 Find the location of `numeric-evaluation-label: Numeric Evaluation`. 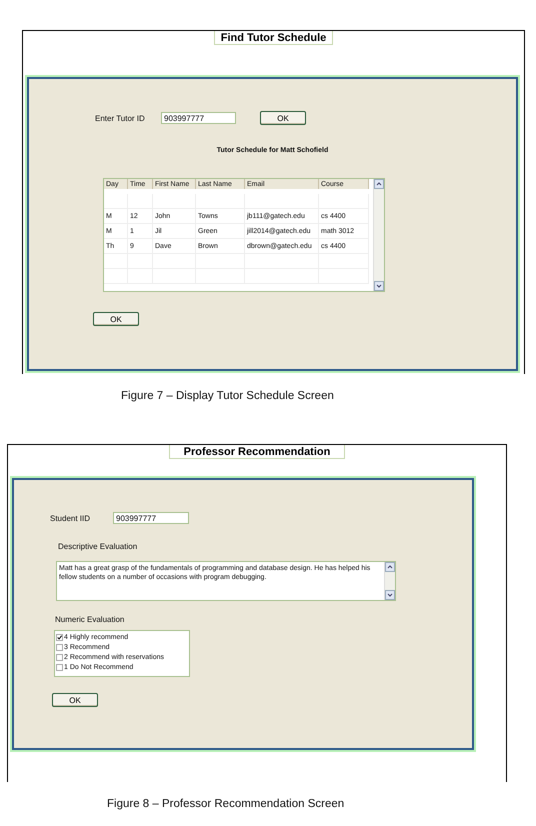

numeric-evaluation-label: Numeric Evaluation is located at coordinates (89, 619).